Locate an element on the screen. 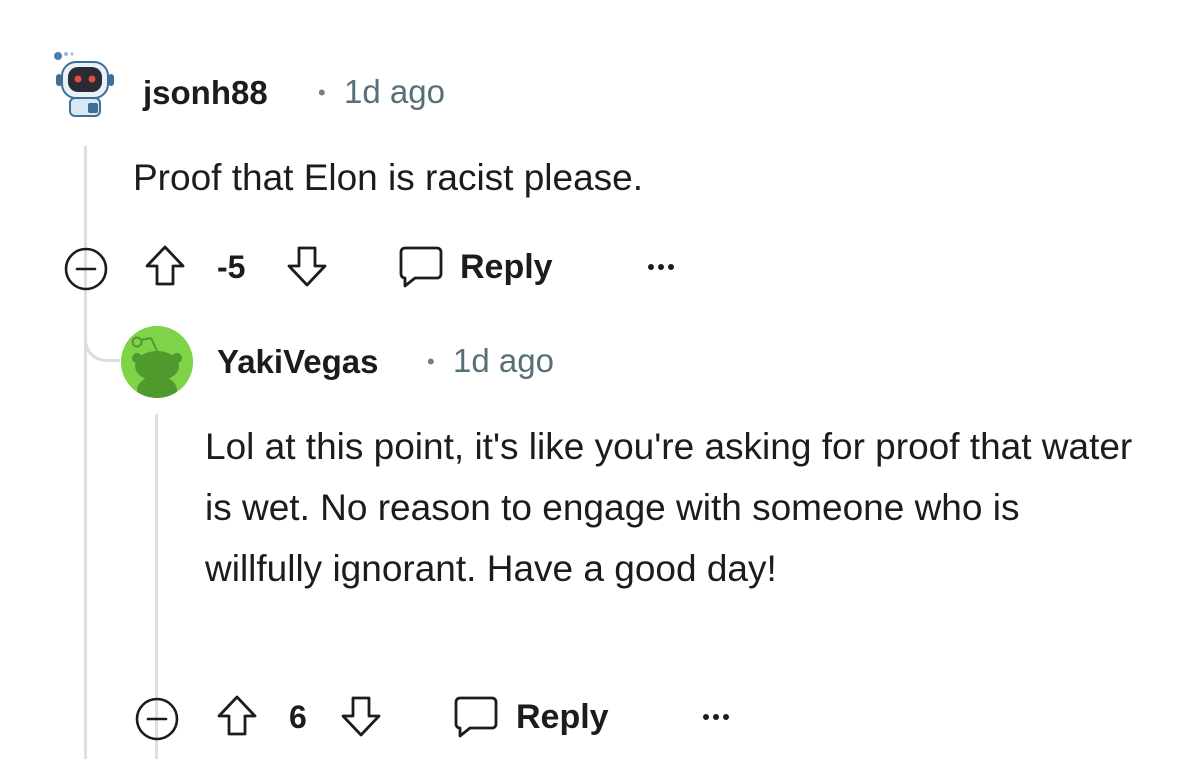 The width and height of the screenshot is (1179, 759). comment-body: Proof that Elon is racist please. is located at coordinates (388, 177).